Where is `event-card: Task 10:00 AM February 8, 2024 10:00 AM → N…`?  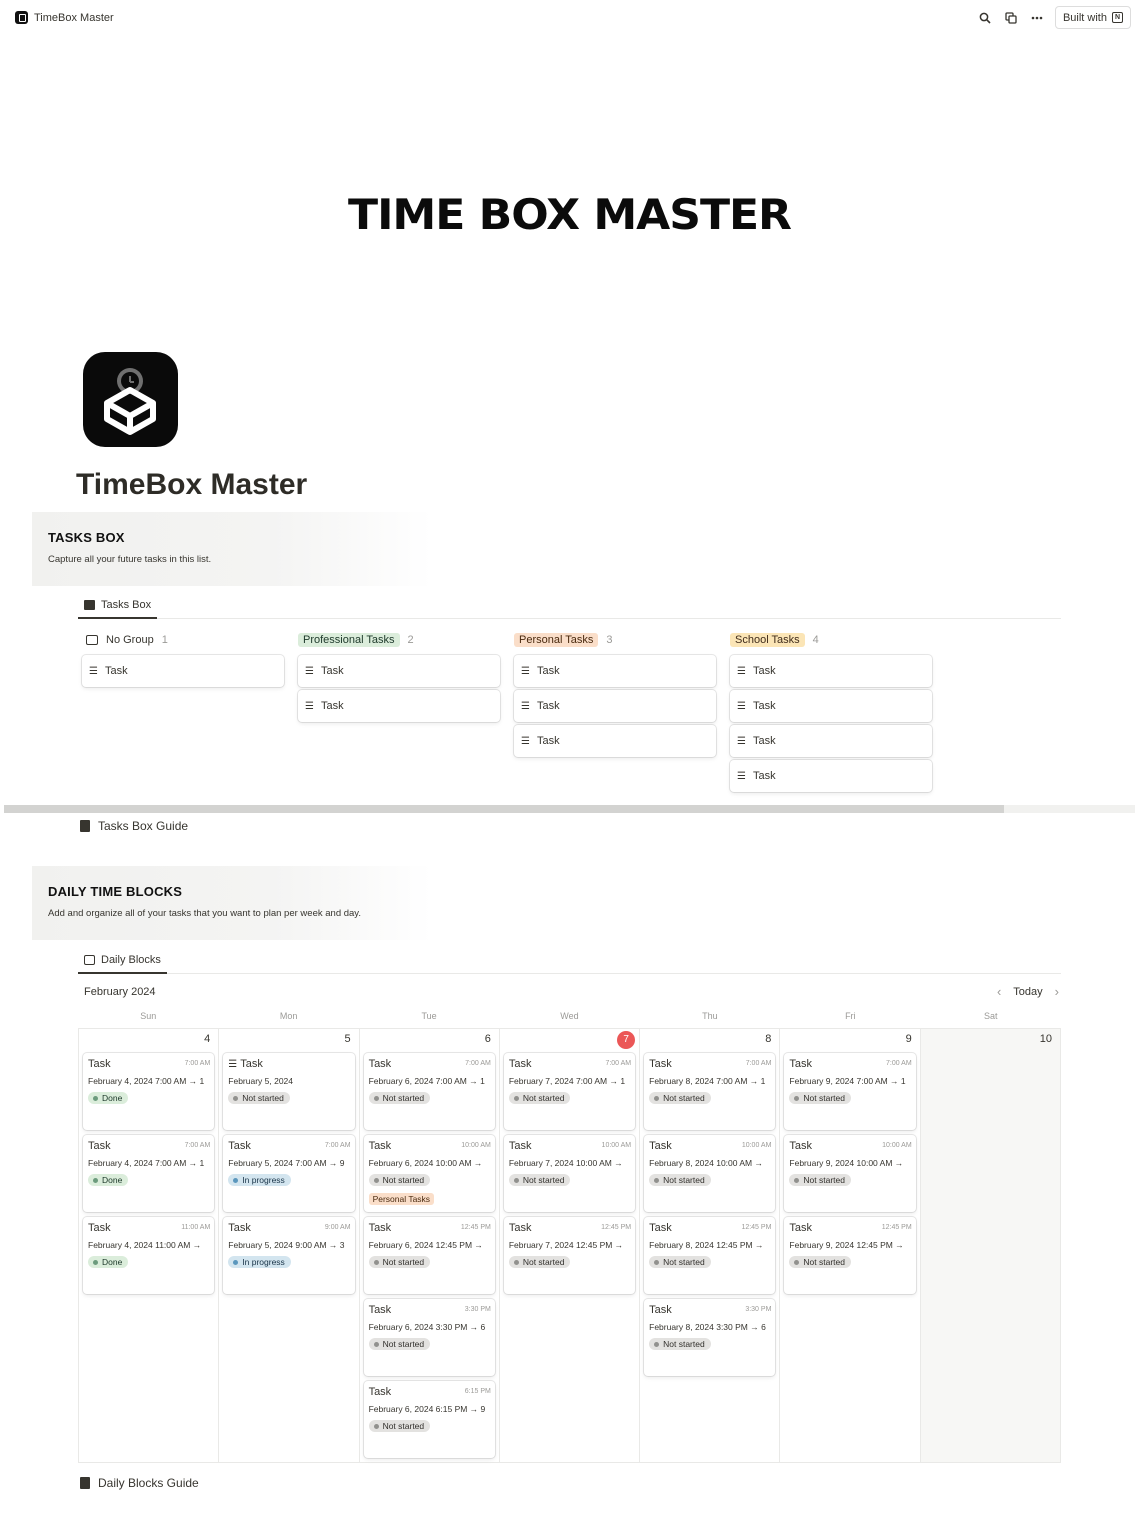
event-card: Task 10:00 AM February 8, 2024 10:00 AM → N… is located at coordinates (710, 1173).